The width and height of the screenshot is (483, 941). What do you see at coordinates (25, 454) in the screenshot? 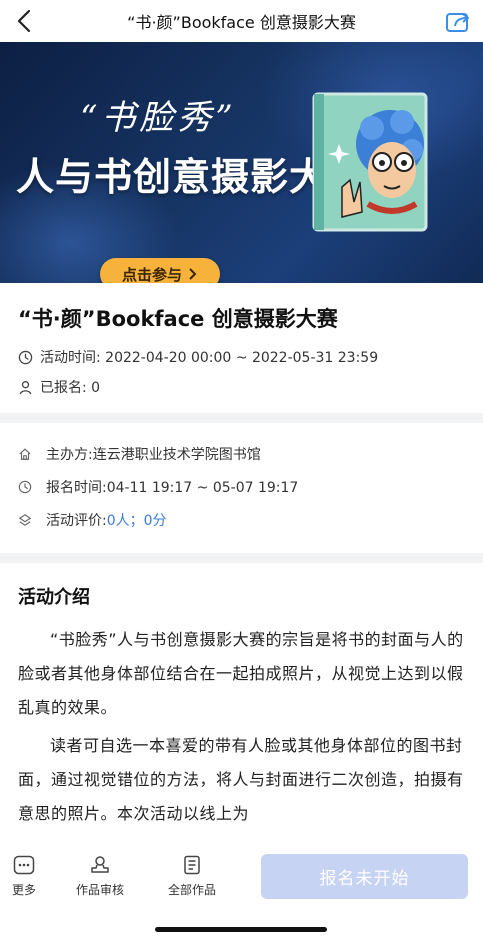
I see `home-icon` at bounding box center [25, 454].